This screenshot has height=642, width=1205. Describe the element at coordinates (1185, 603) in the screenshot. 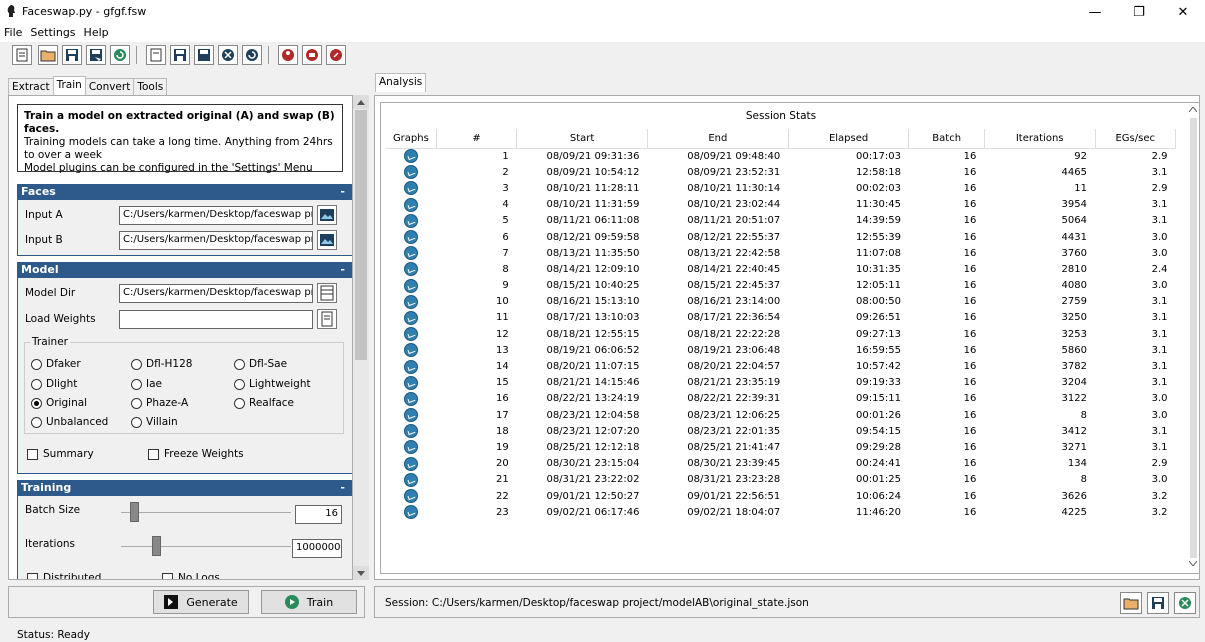

I see `clear-session-icon` at that location.